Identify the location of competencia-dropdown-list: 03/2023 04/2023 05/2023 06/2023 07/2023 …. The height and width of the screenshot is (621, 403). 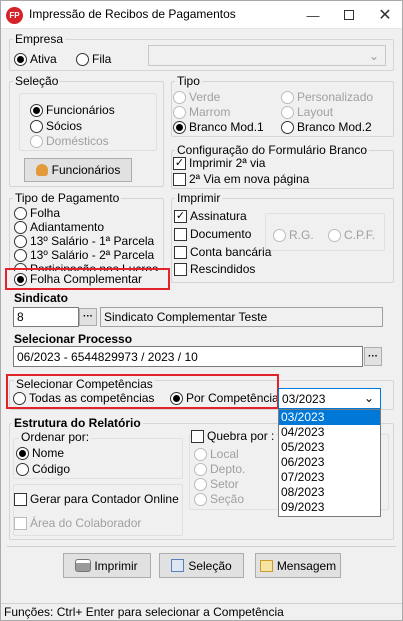
(329, 463).